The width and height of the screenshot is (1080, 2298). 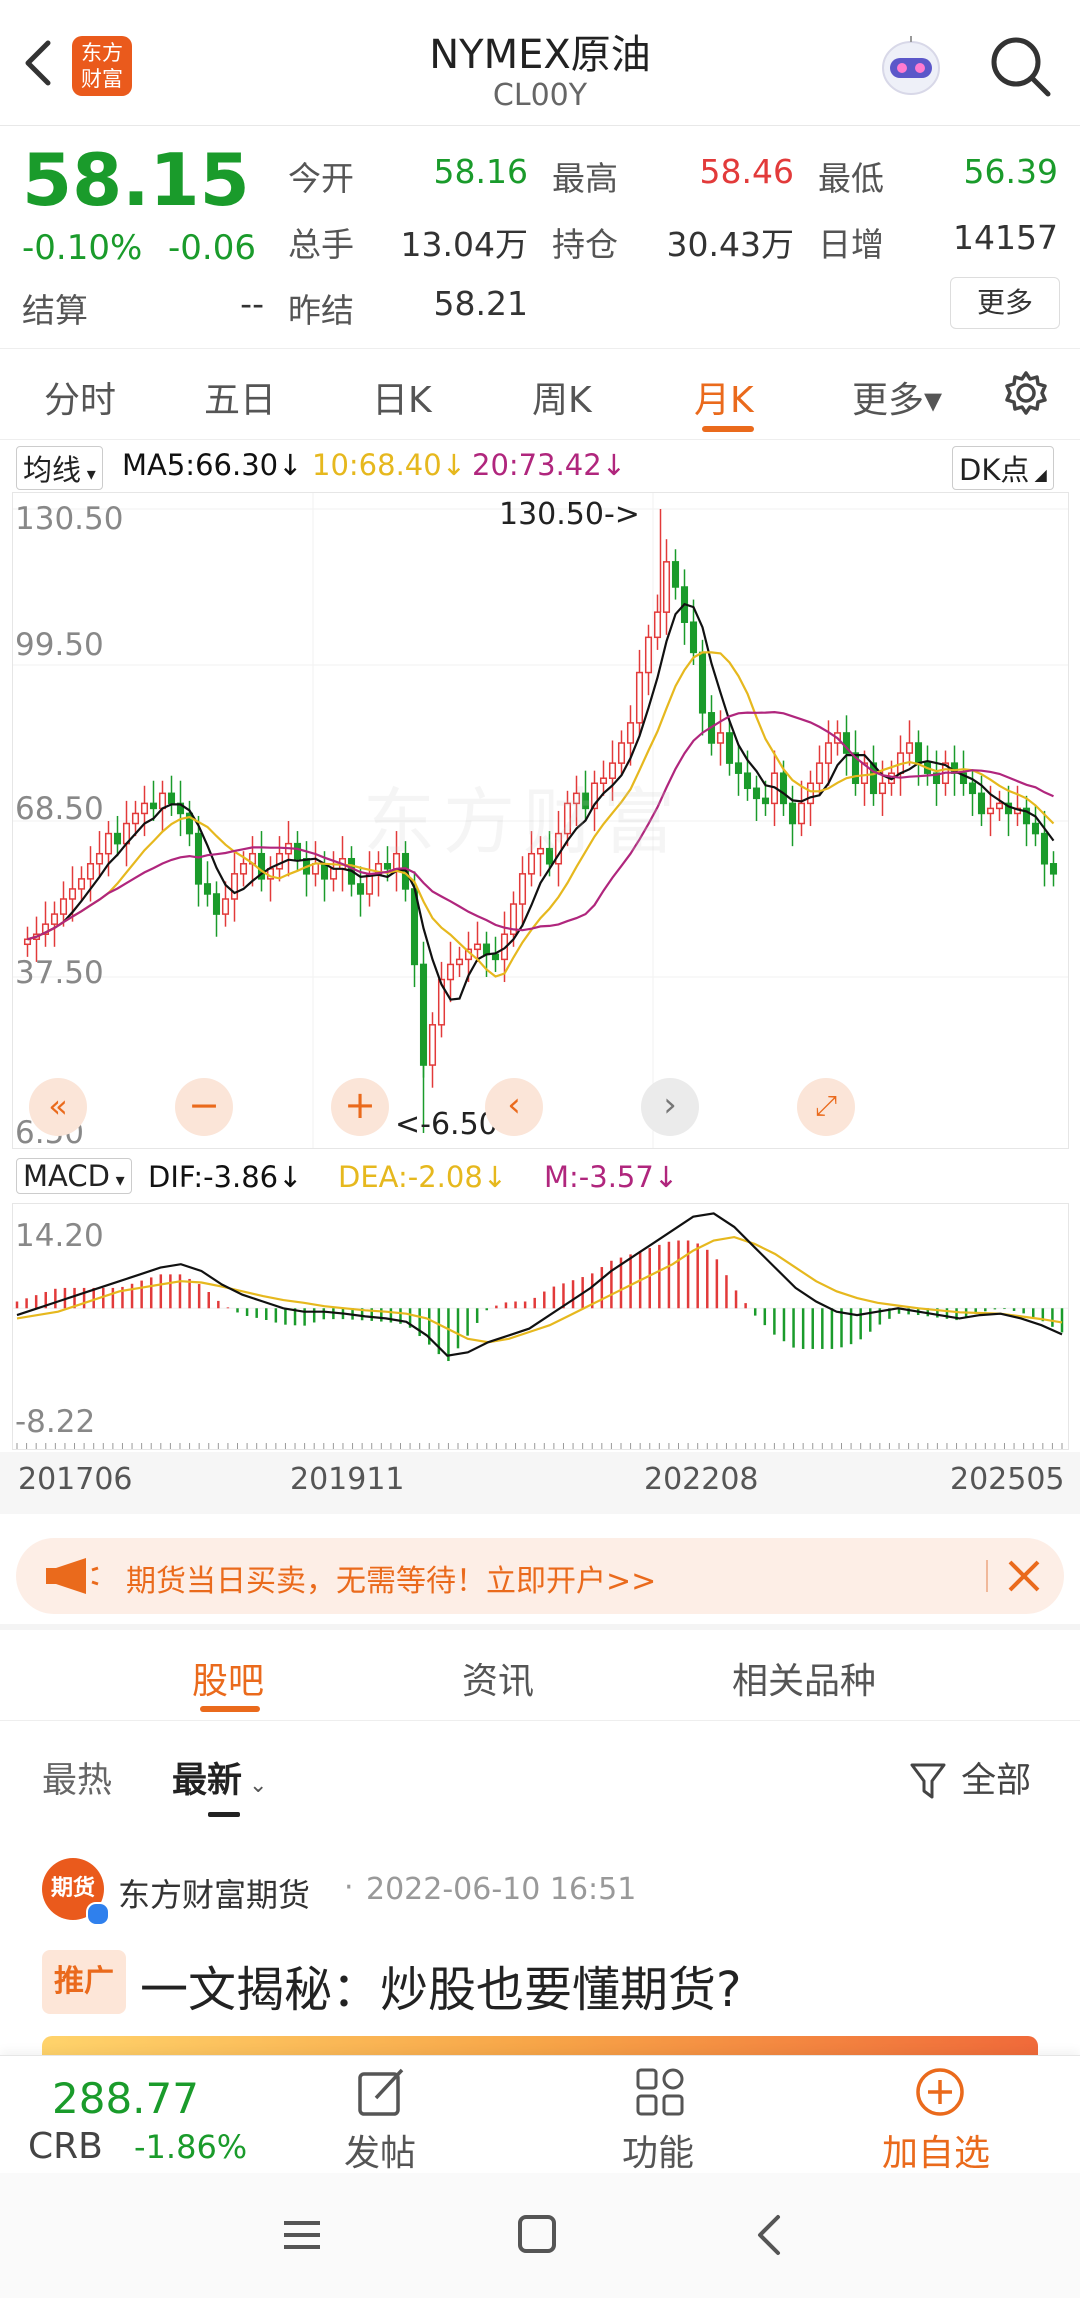 I want to click on more-quote-button: 更多, so click(x=1005, y=303).